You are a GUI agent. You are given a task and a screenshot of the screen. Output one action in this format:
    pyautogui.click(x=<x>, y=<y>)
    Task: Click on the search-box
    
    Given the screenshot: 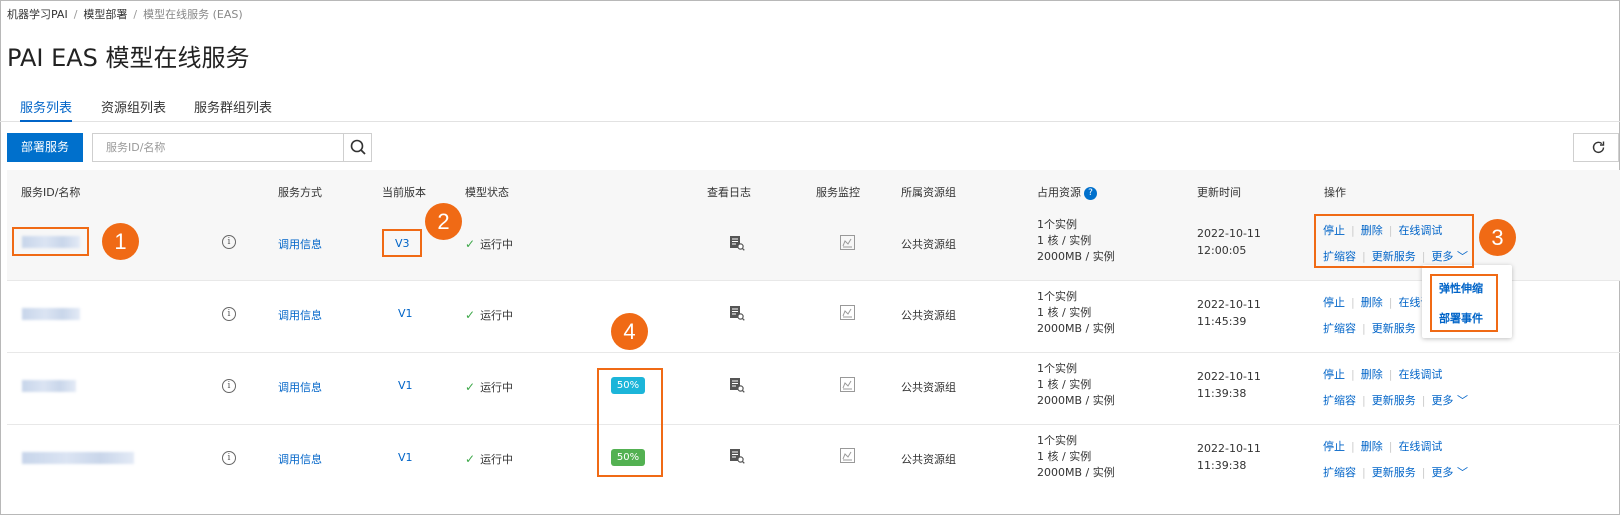 What is the action you would take?
    pyautogui.click(x=232, y=147)
    